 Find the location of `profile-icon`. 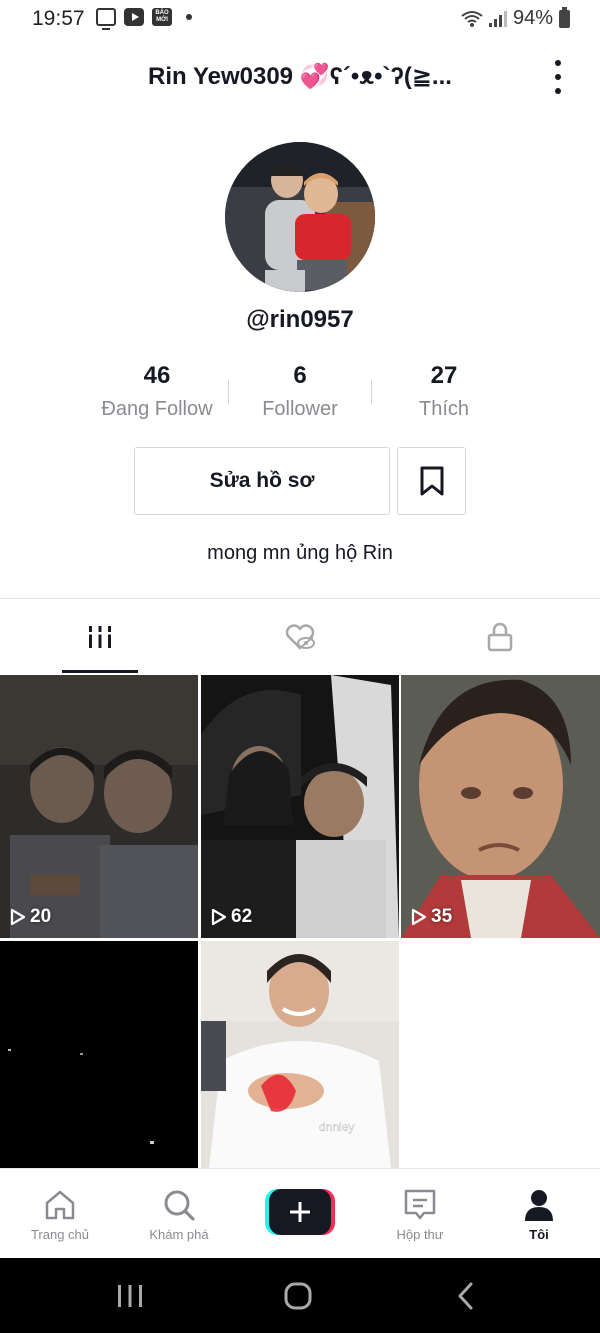

profile-icon is located at coordinates (539, 1205).